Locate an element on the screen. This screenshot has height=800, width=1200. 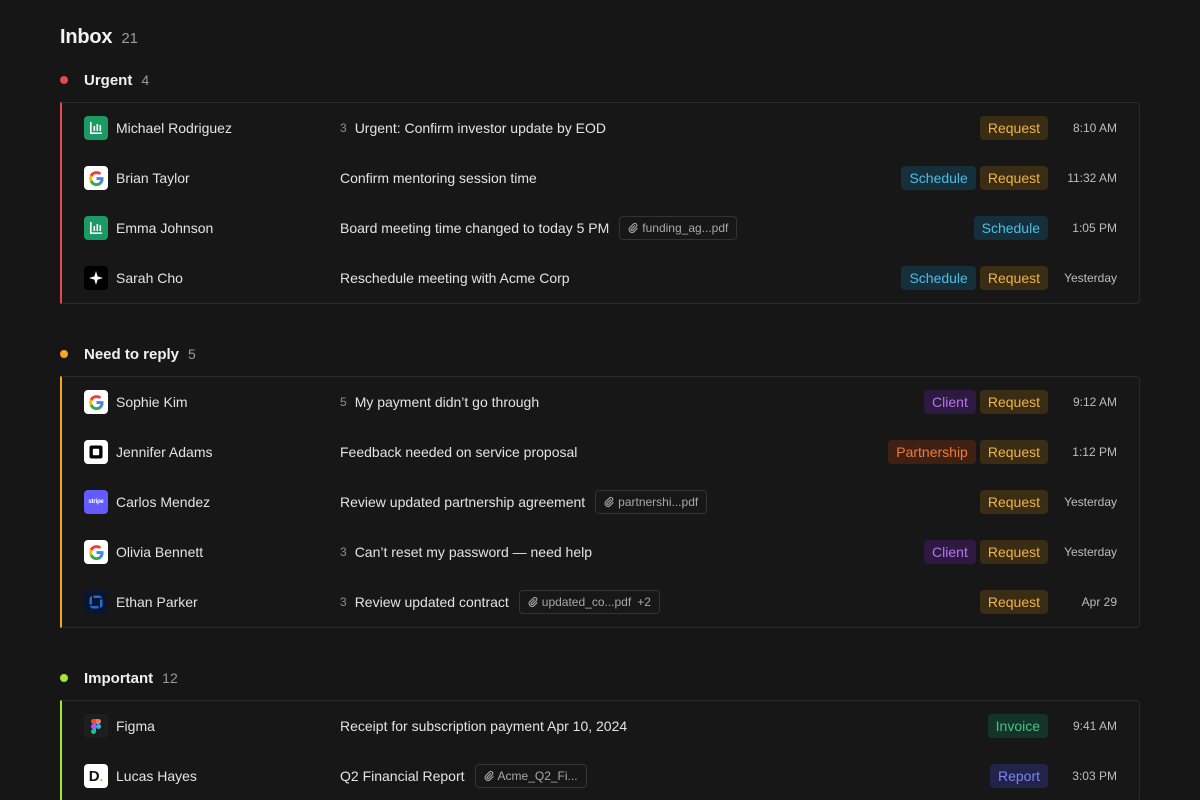
mail-subject: Board meeting time changed to today 5 PM is located at coordinates (475, 228).